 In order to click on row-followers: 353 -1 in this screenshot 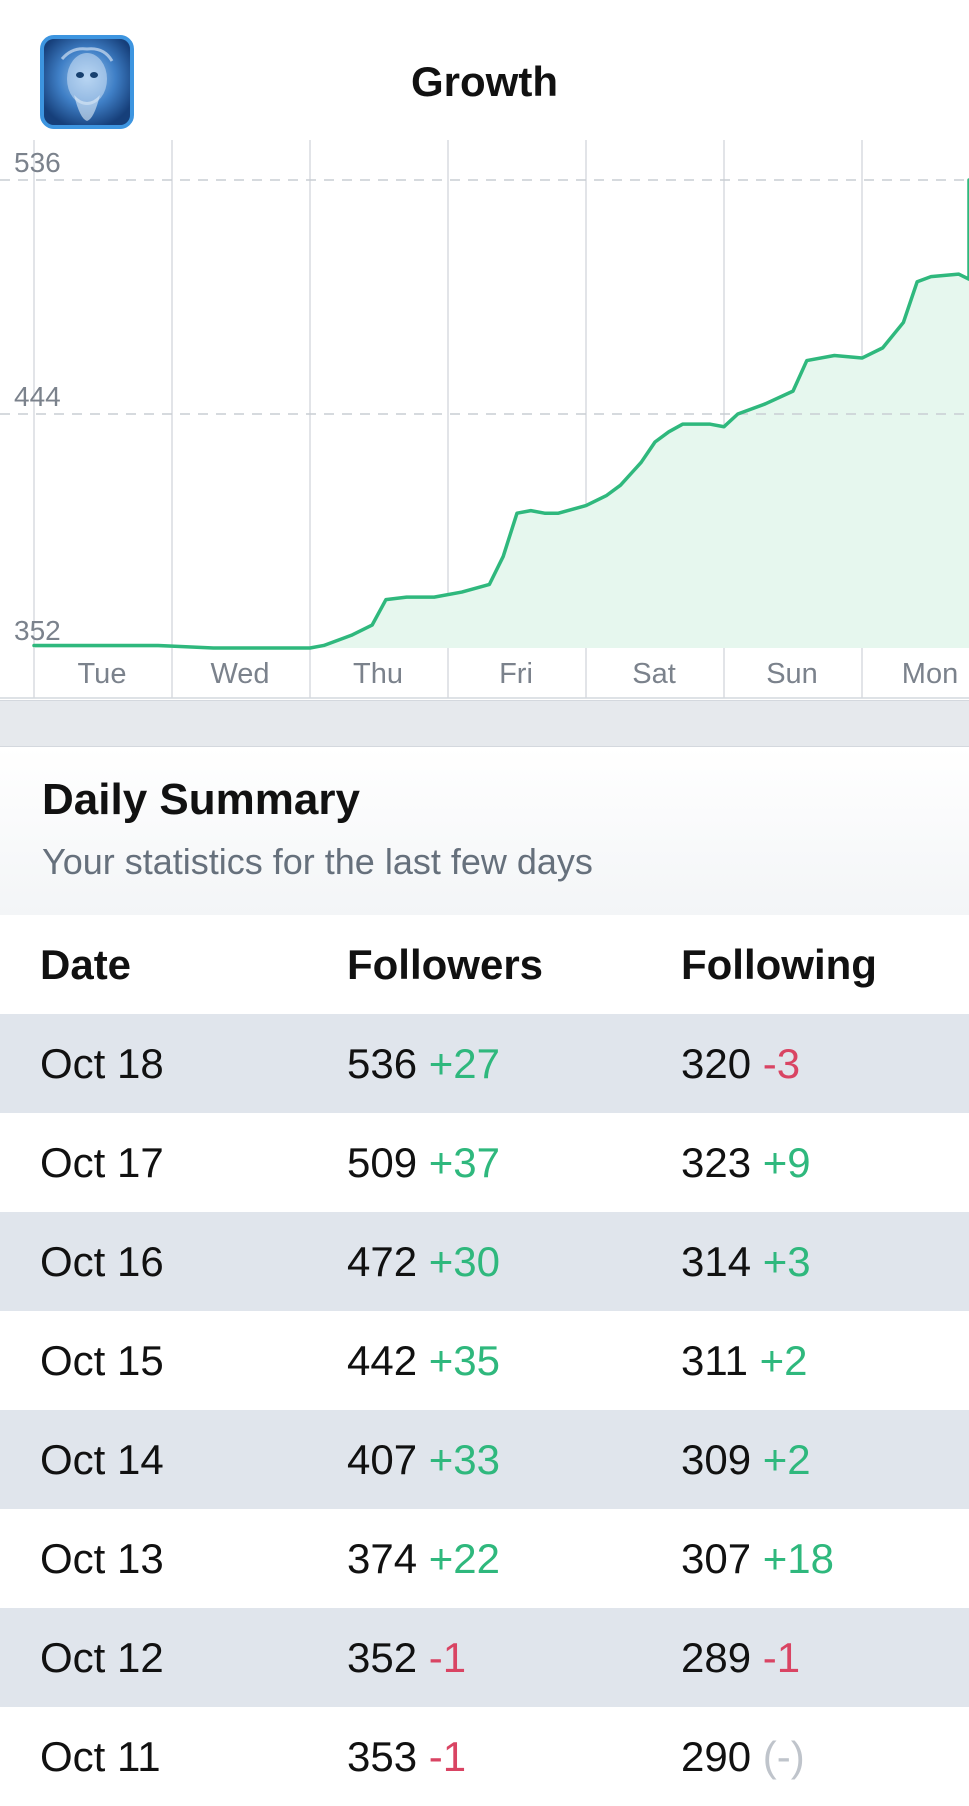, I will do `click(406, 1756)`.